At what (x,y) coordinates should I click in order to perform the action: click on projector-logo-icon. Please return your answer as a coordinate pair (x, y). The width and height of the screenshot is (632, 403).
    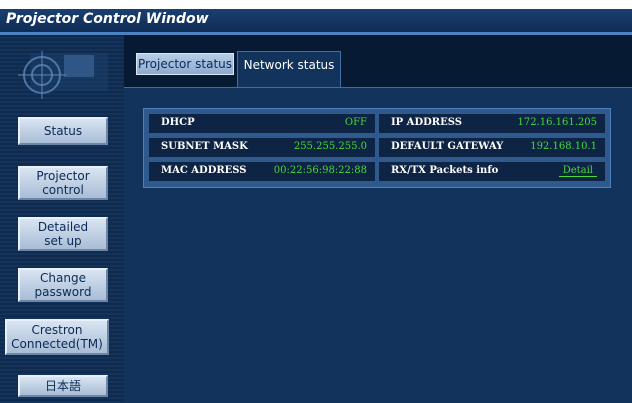
    Looking at the image, I should click on (62, 72).